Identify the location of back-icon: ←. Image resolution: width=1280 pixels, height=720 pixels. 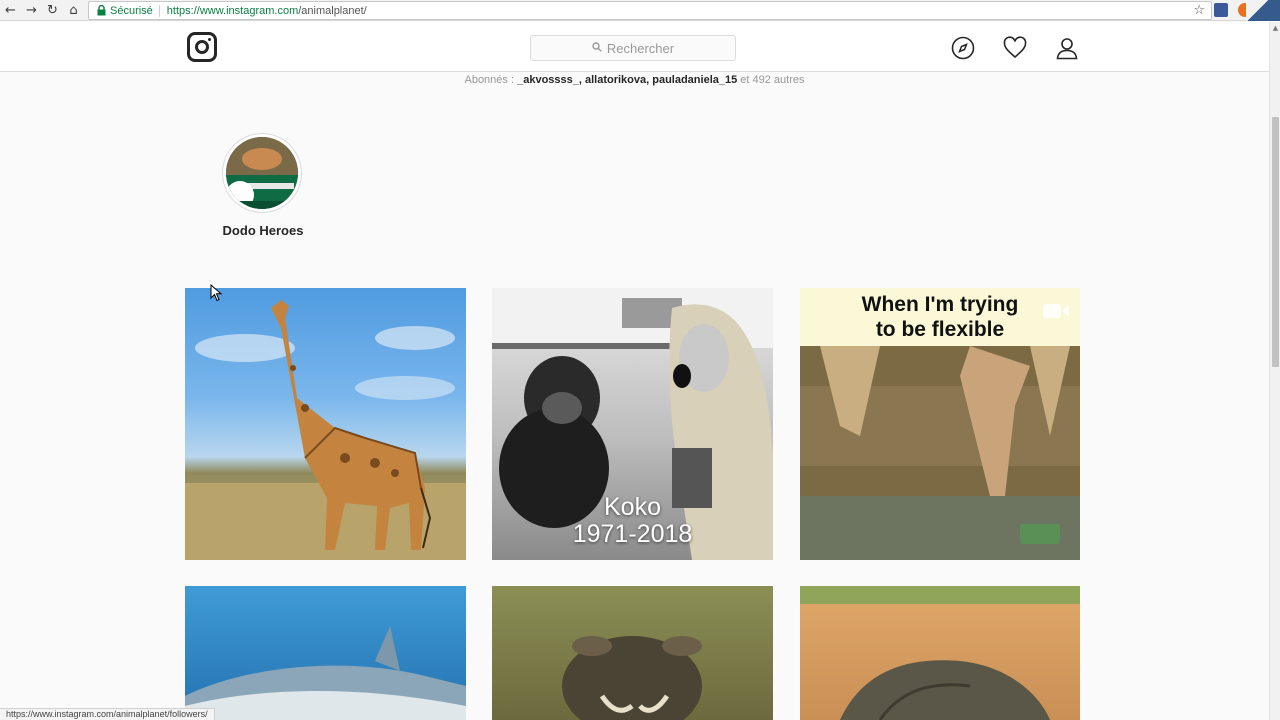
(10, 10).